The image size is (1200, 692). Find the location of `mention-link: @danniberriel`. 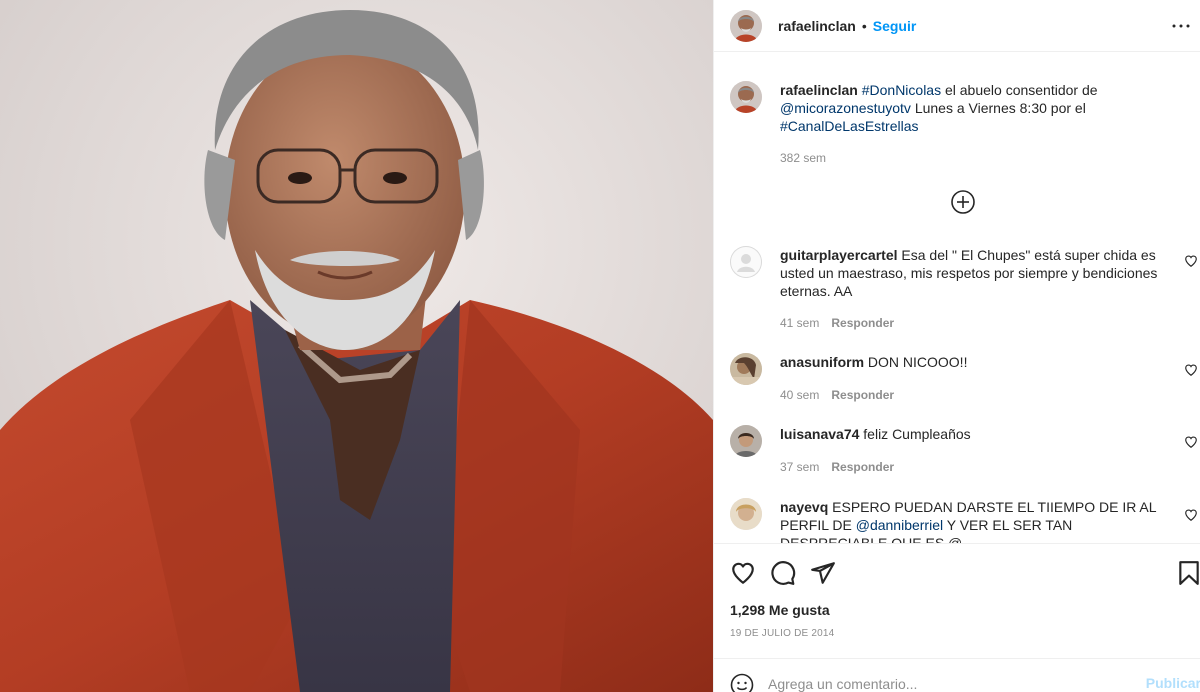

mention-link: @danniberriel is located at coordinates (899, 525).